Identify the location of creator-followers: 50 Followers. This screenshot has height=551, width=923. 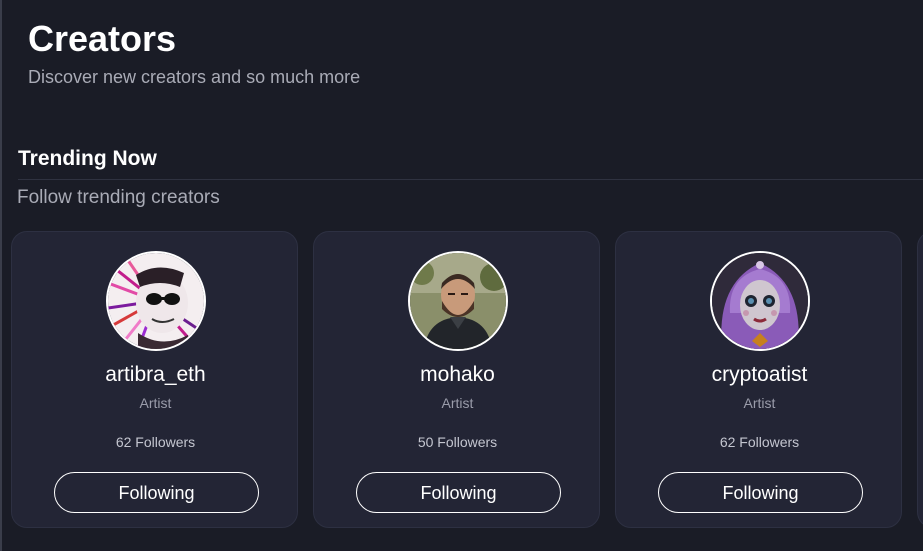
(457, 442).